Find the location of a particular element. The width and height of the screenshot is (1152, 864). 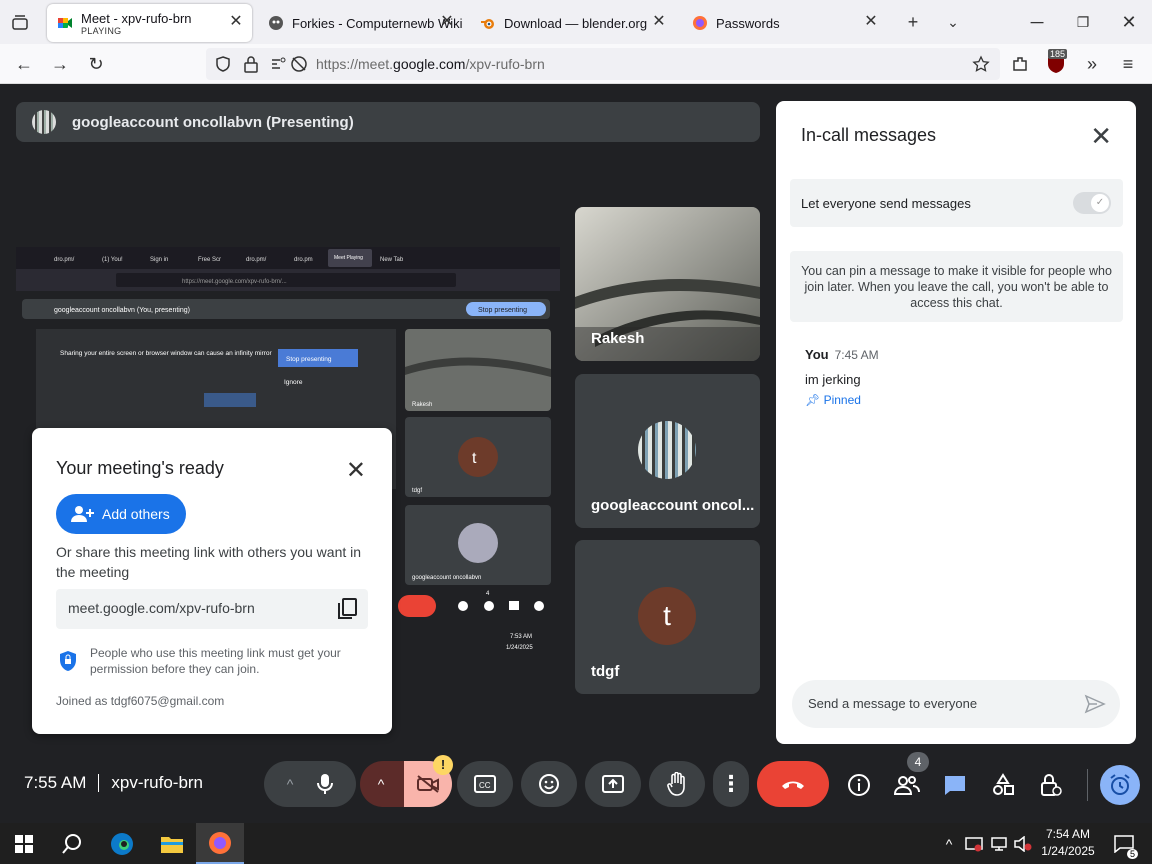

mini-time: 7:53 AM is located at coordinates (521, 637).